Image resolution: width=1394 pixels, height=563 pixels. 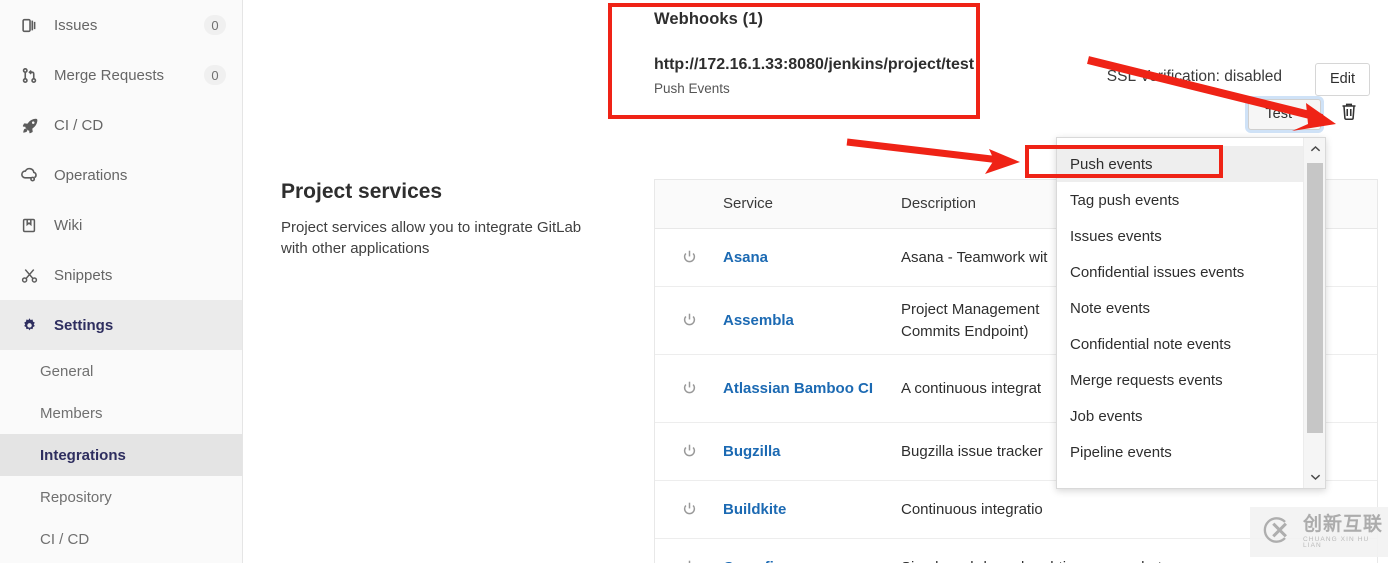 What do you see at coordinates (76, 497) in the screenshot?
I see `sidebar-subitem-label: Repository` at bounding box center [76, 497].